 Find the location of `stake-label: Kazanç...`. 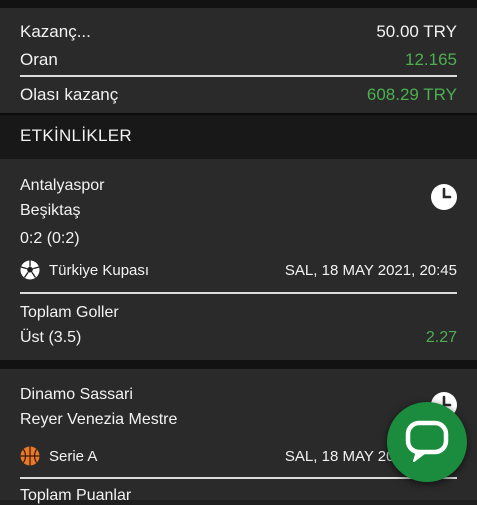

stake-label: Kazanç... is located at coordinates (55, 31).